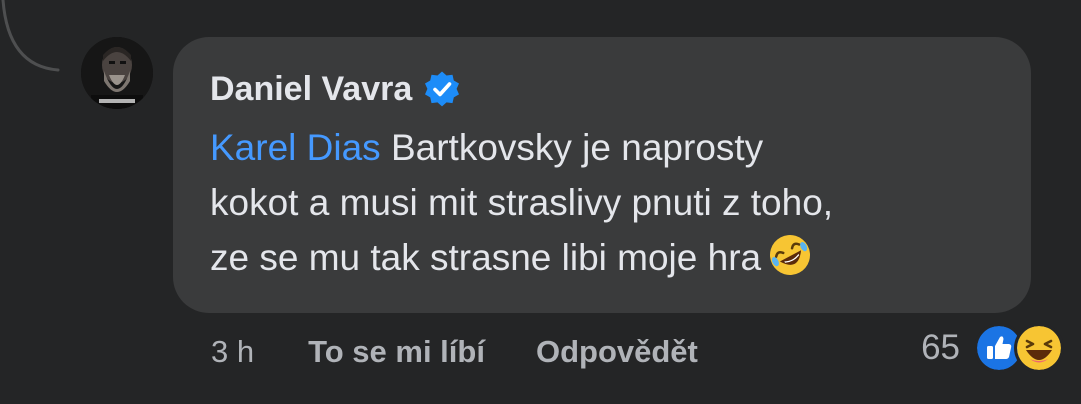  I want to click on author-name: Daniel Vavra, so click(311, 89).